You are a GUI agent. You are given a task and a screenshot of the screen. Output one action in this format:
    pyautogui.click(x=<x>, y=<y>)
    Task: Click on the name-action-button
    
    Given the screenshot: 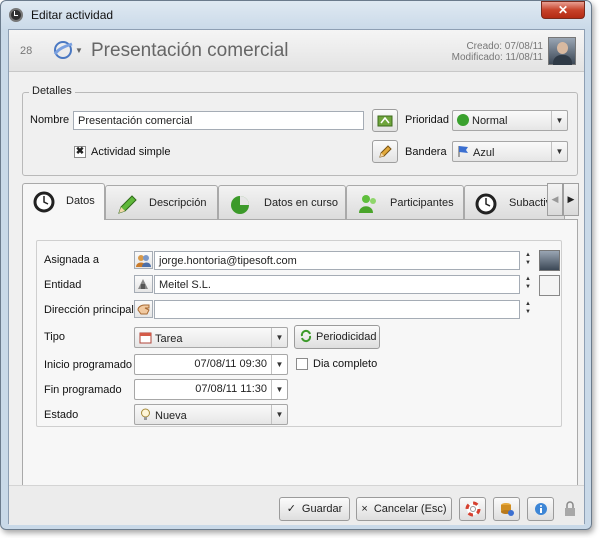 What is the action you would take?
    pyautogui.click(x=385, y=120)
    